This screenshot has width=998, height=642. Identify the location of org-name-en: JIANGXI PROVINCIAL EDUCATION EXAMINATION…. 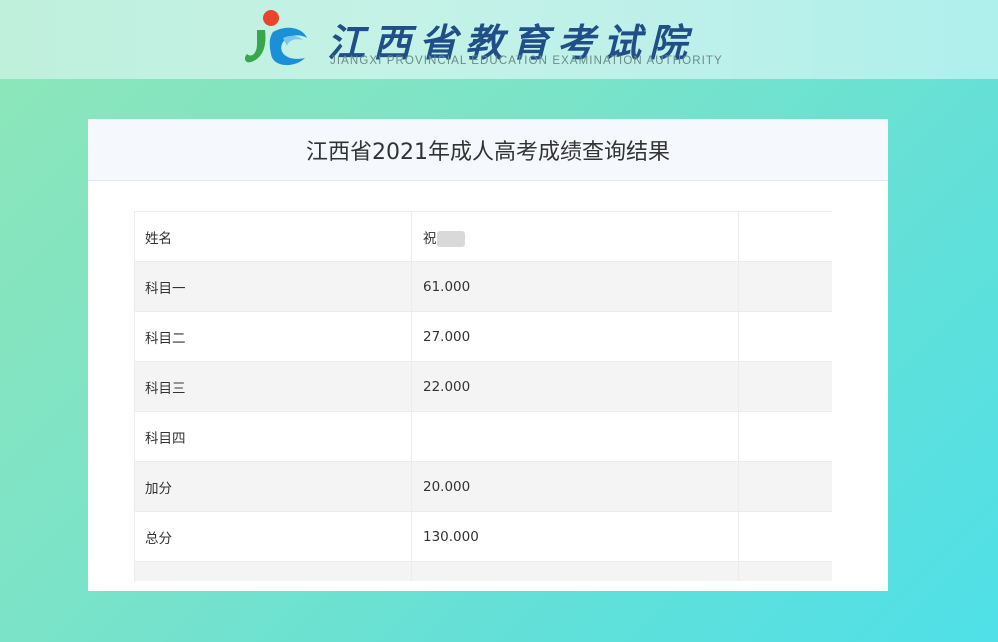
(526, 61).